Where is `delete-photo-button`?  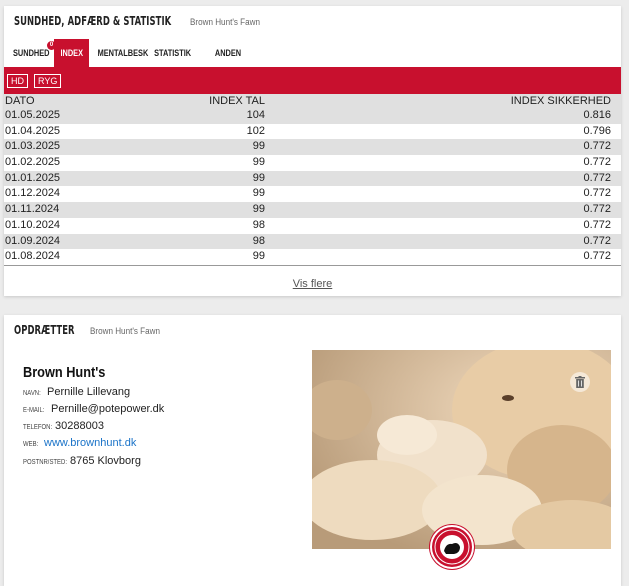
delete-photo-button is located at coordinates (580, 382).